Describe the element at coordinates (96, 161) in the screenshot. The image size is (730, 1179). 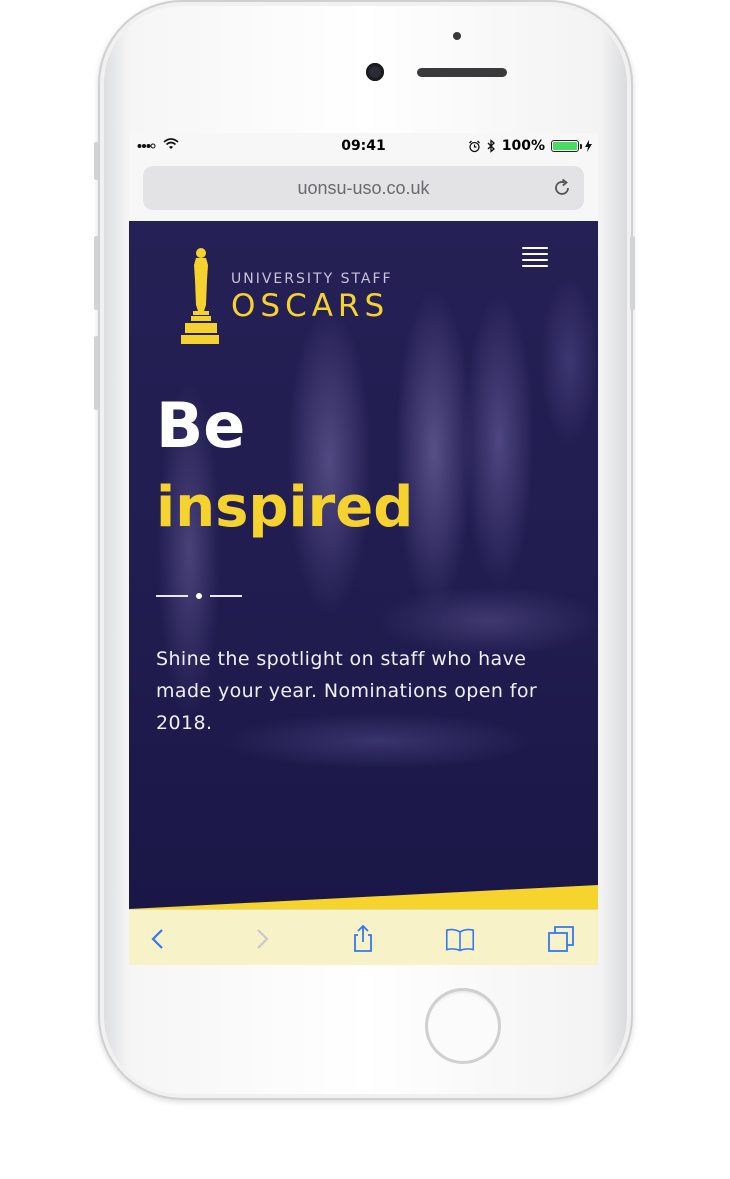
I see `mute-switch` at that location.